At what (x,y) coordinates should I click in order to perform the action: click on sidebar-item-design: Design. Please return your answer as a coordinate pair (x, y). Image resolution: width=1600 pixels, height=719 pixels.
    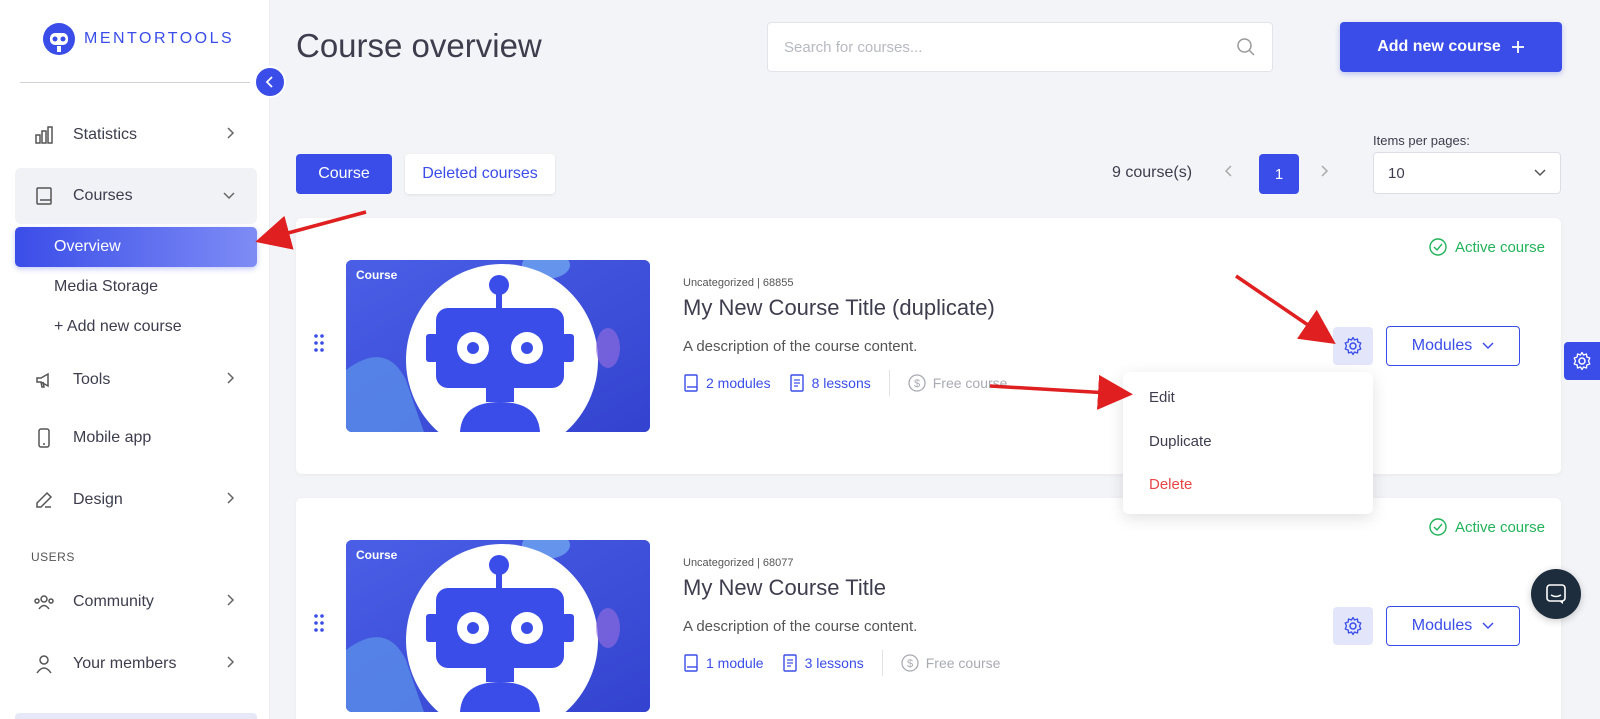
    Looking at the image, I should click on (136, 500).